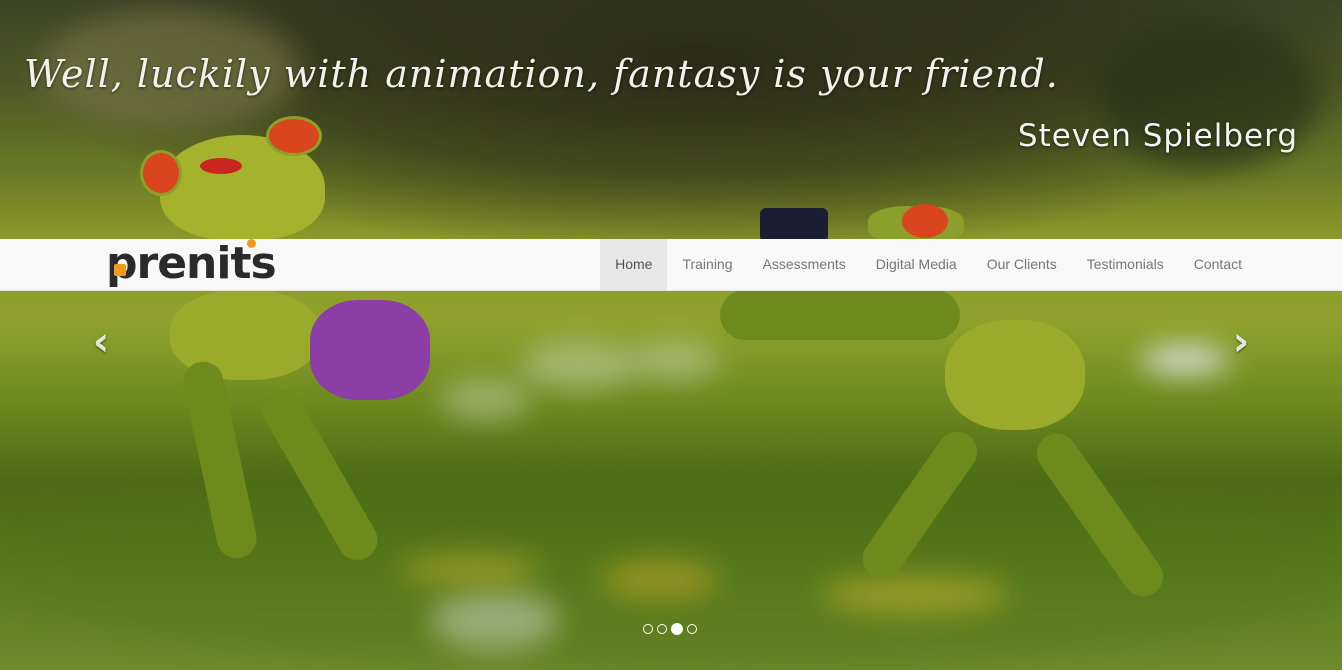 The width and height of the screenshot is (1342, 670). I want to click on chevron-right-icon: ›, so click(1241, 342).